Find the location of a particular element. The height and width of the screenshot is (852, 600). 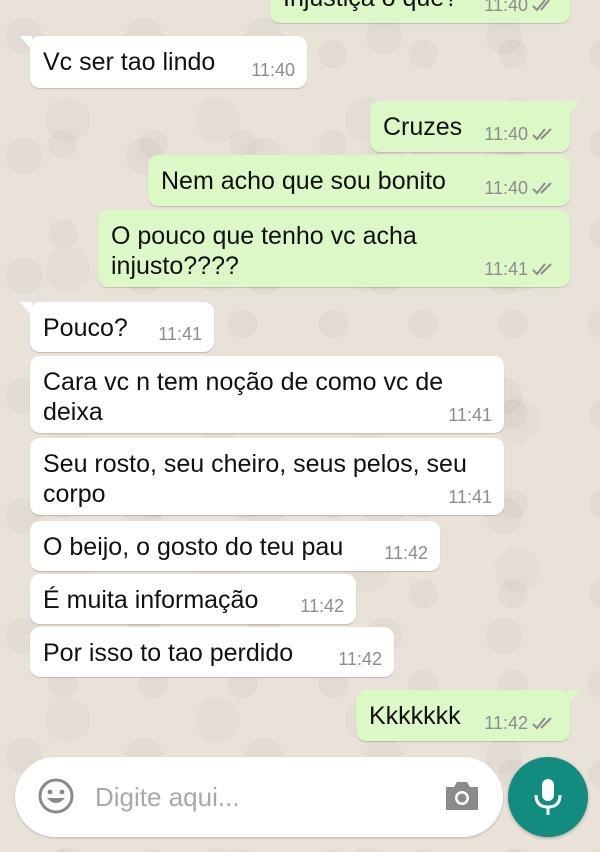

message-incoming: É muita informação 11:42 is located at coordinates (193, 599).